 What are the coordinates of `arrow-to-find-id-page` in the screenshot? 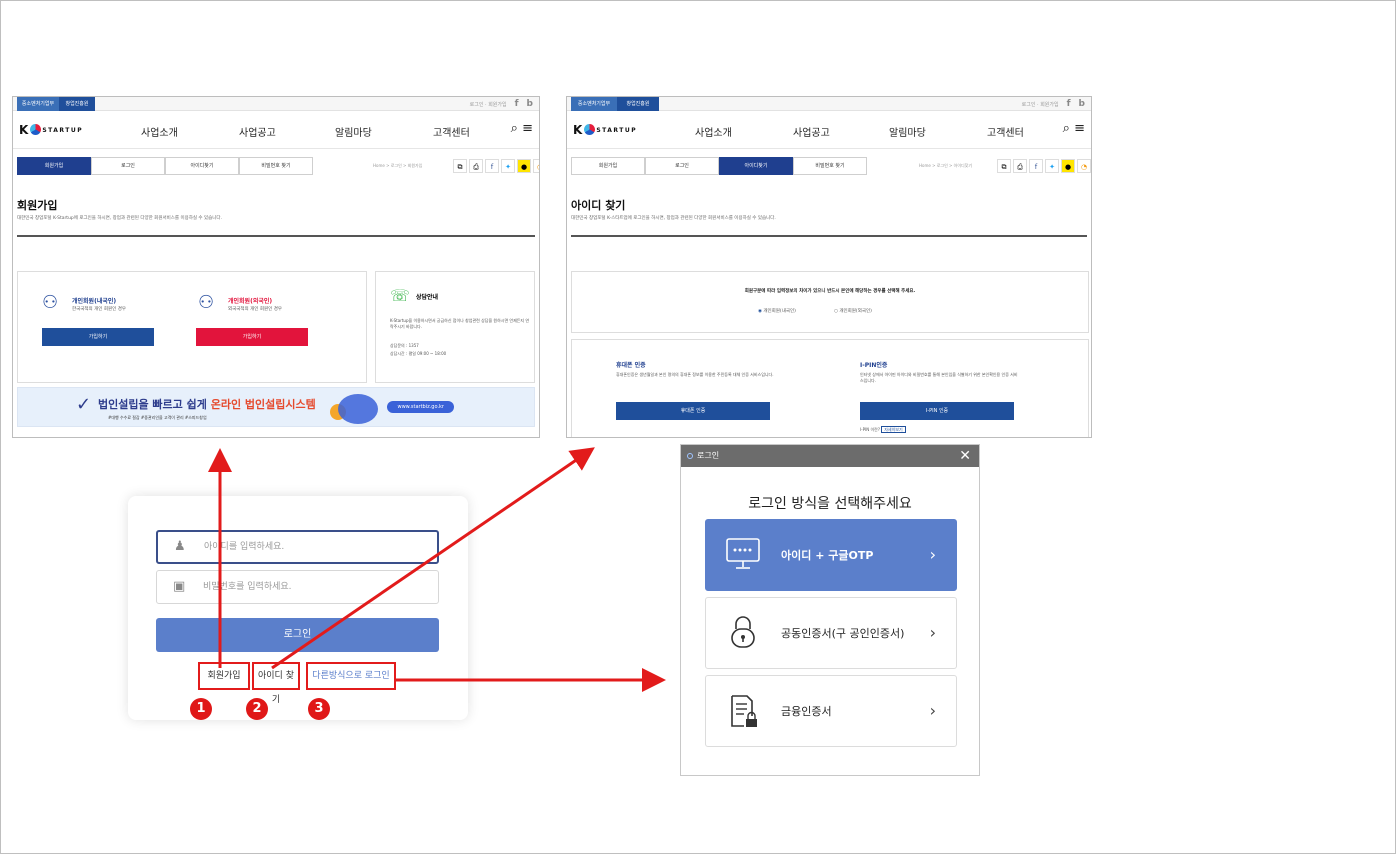 It's located at (433, 558).